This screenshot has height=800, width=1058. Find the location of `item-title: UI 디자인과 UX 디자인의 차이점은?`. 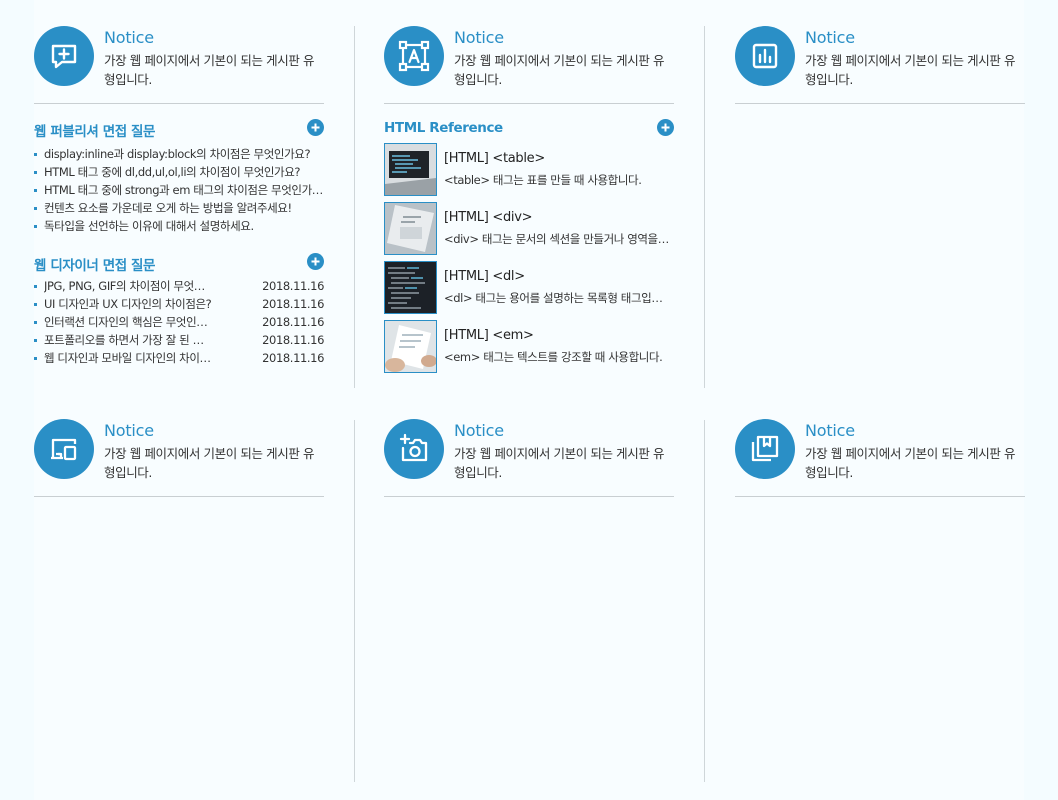

item-title: UI 디자인과 UX 디자인의 차이점은? is located at coordinates (128, 304).